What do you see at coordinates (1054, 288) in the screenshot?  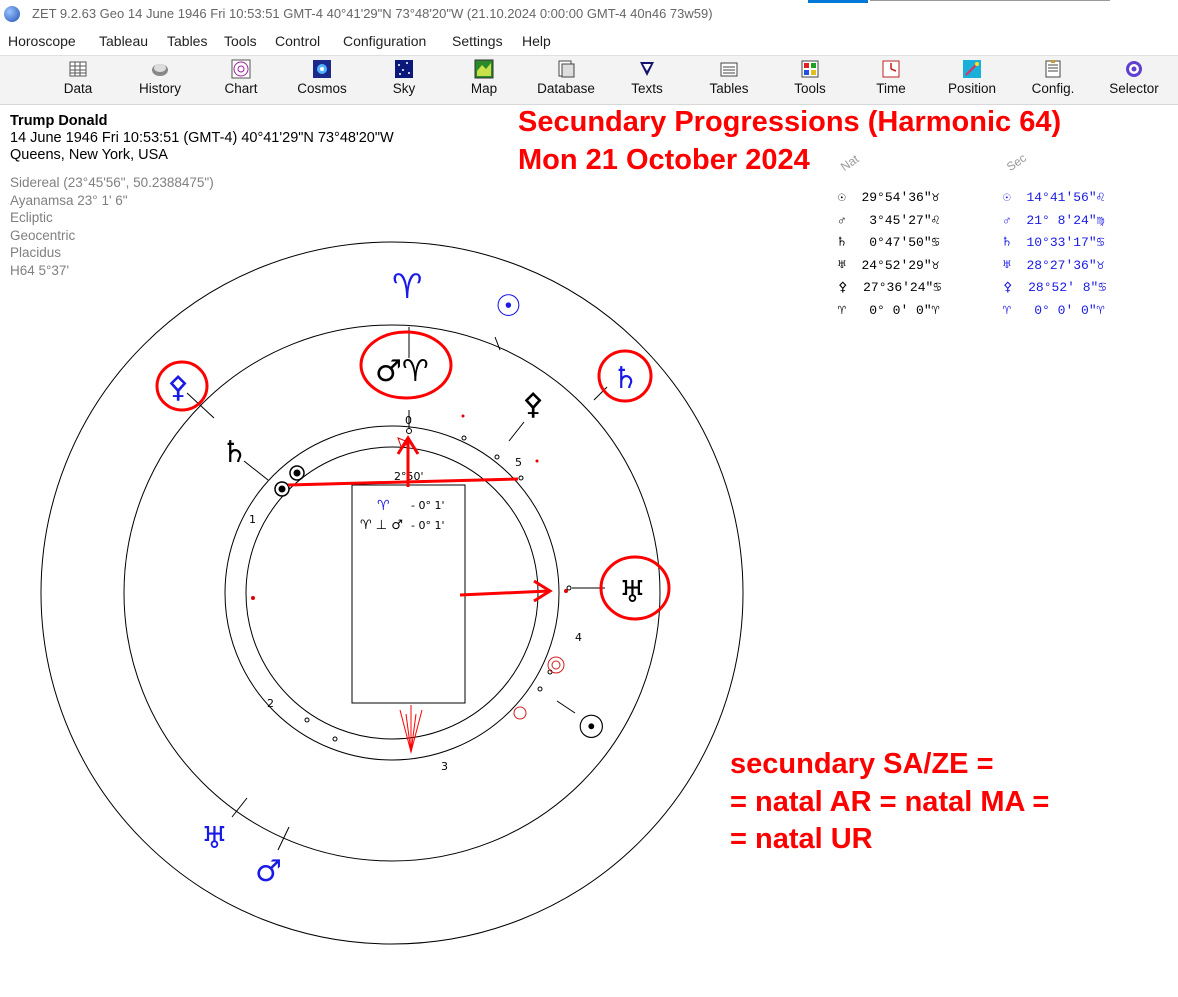 I see `secundary-row: ⚴ 28°52' 8"♋` at bounding box center [1054, 288].